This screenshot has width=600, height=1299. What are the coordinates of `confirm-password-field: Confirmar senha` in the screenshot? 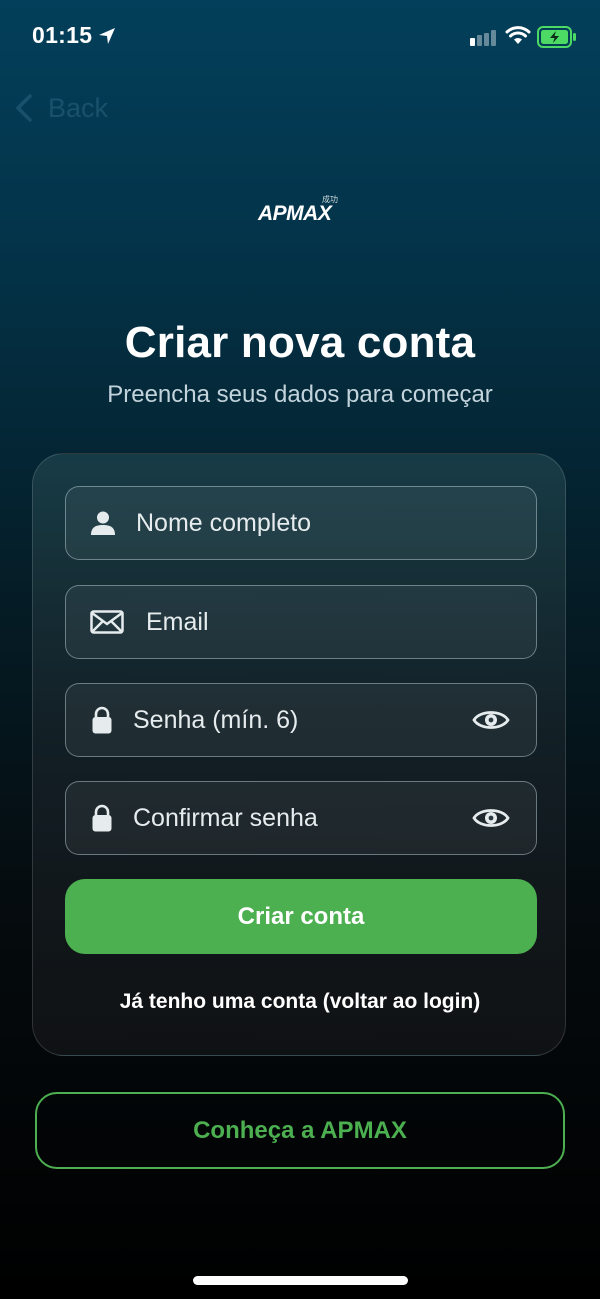 It's located at (301, 818).